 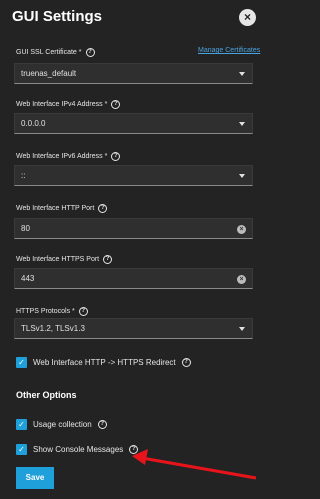 I want to click on annotation-arrow, so click(x=194, y=464).